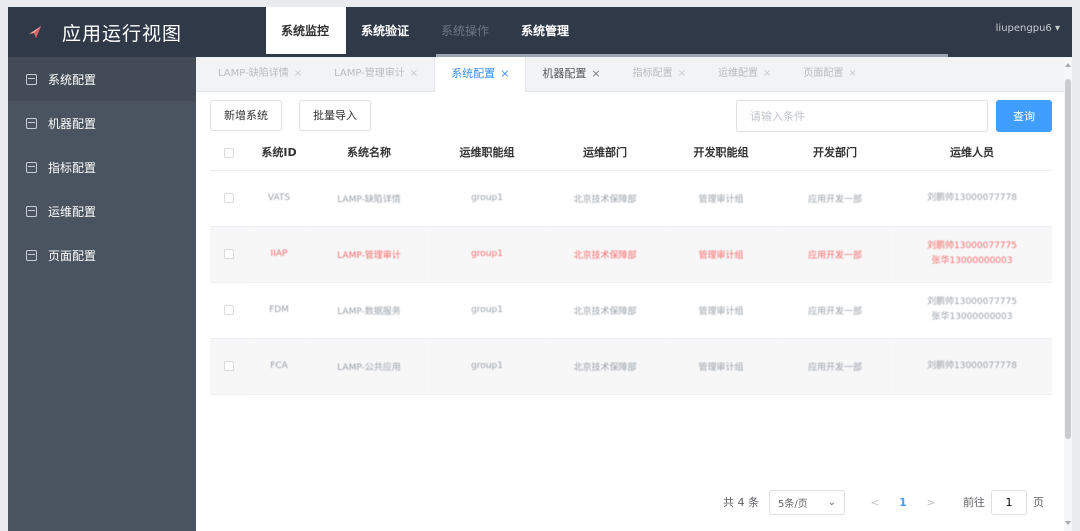 The image size is (1080, 531). What do you see at coordinates (875, 502) in the screenshot?
I see `prev-page-button: <` at bounding box center [875, 502].